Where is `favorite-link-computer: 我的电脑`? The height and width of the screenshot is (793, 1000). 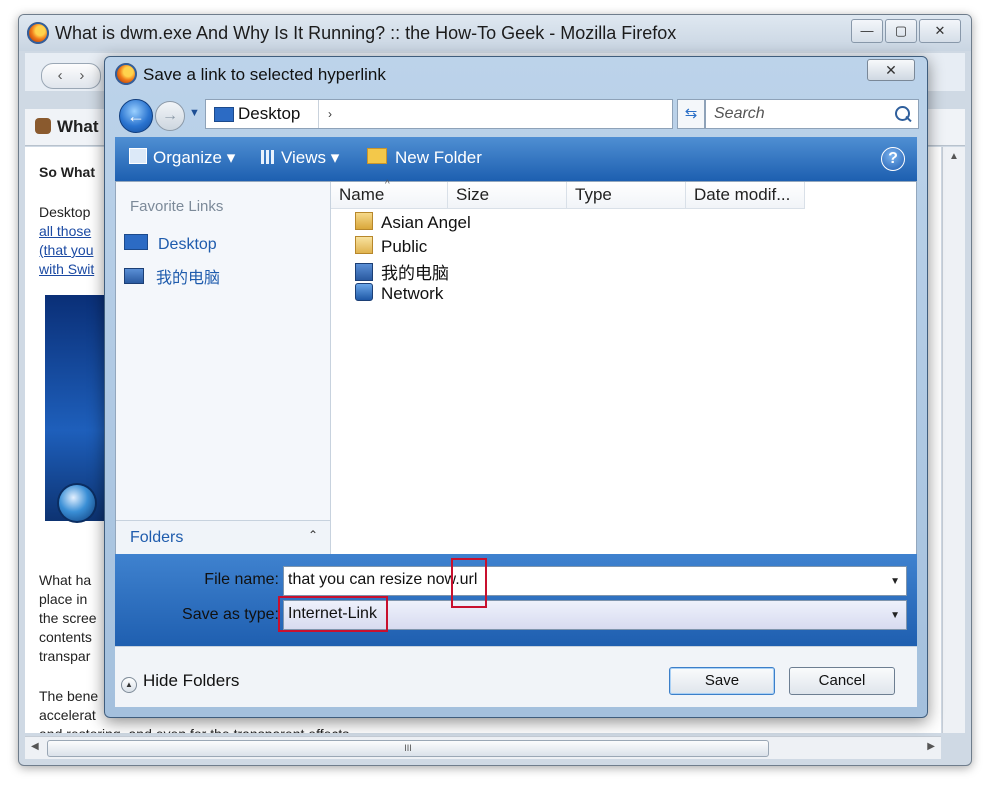 favorite-link-computer: 我的电脑 is located at coordinates (172, 276).